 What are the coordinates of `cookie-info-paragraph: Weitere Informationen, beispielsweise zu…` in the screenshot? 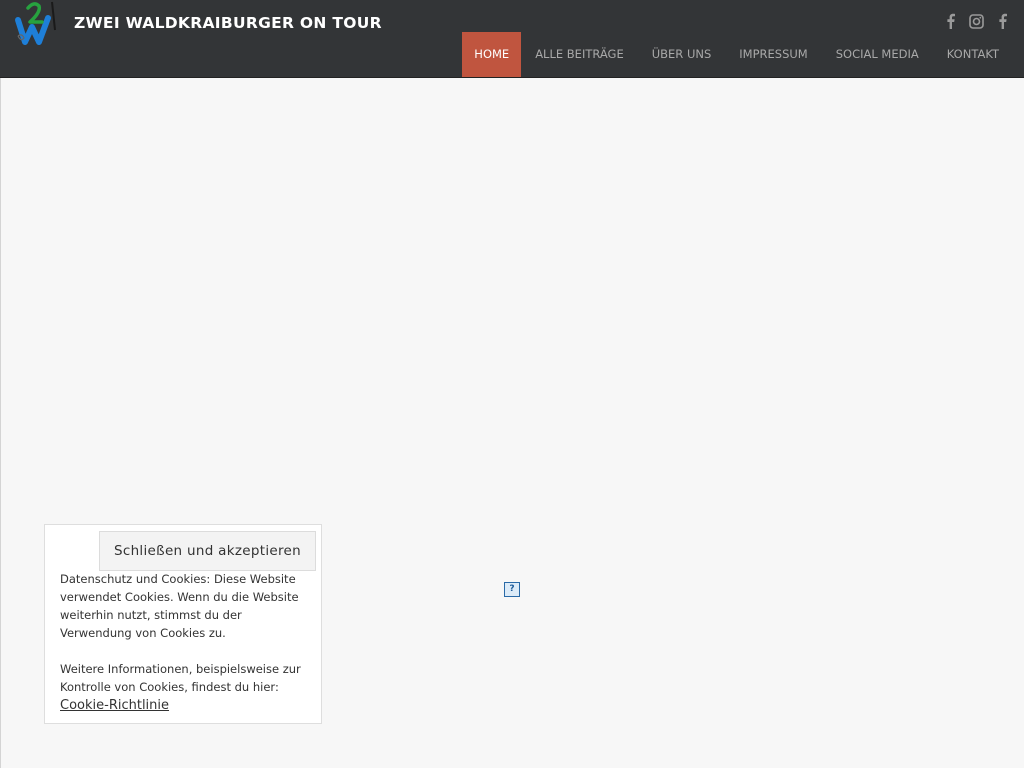 It's located at (180, 678).